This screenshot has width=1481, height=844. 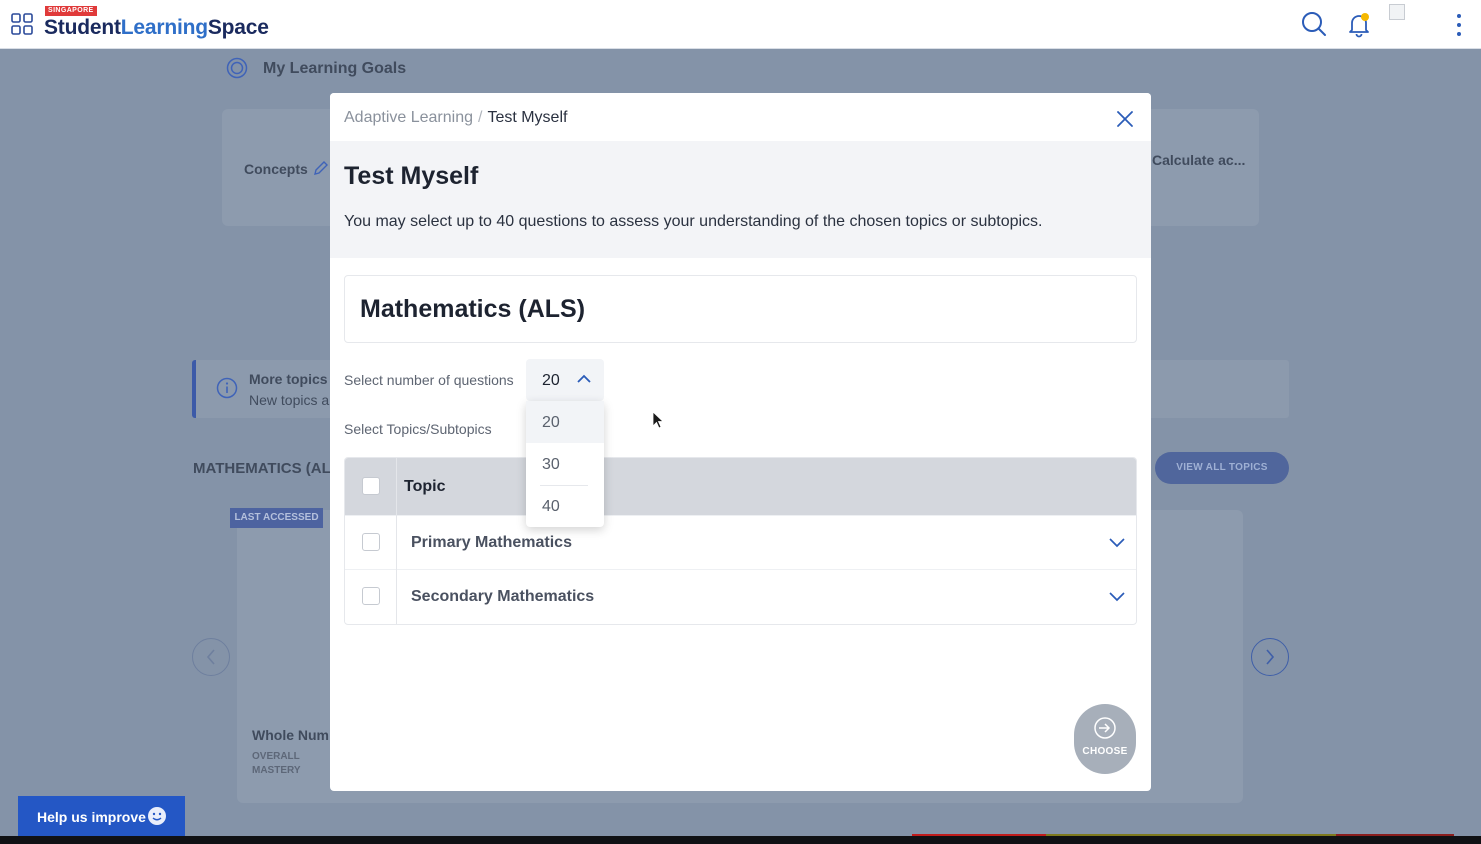 What do you see at coordinates (335, 68) in the screenshot?
I see `goals-title: My Learning Goals` at bounding box center [335, 68].